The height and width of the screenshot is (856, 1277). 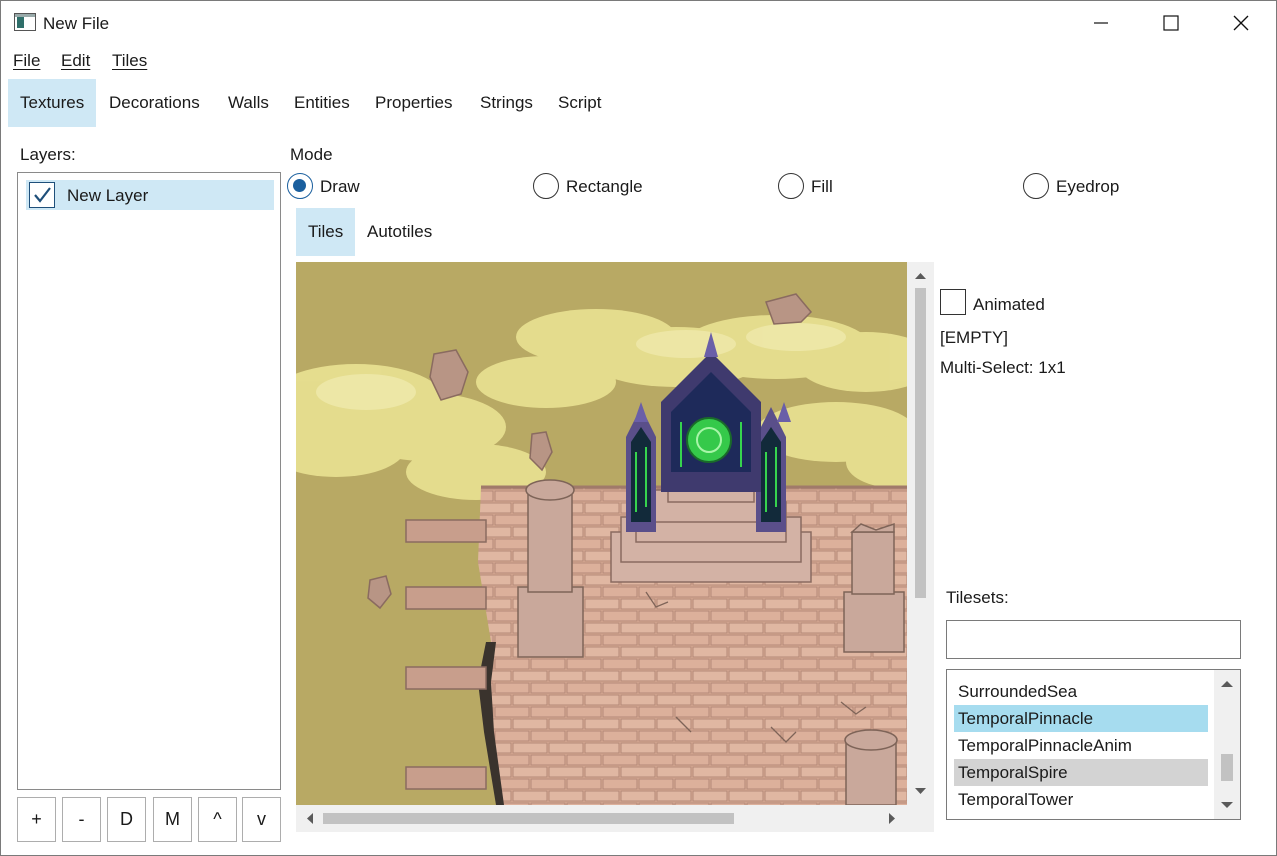 What do you see at coordinates (154, 103) in the screenshot?
I see `tab-decorations: Decorations` at bounding box center [154, 103].